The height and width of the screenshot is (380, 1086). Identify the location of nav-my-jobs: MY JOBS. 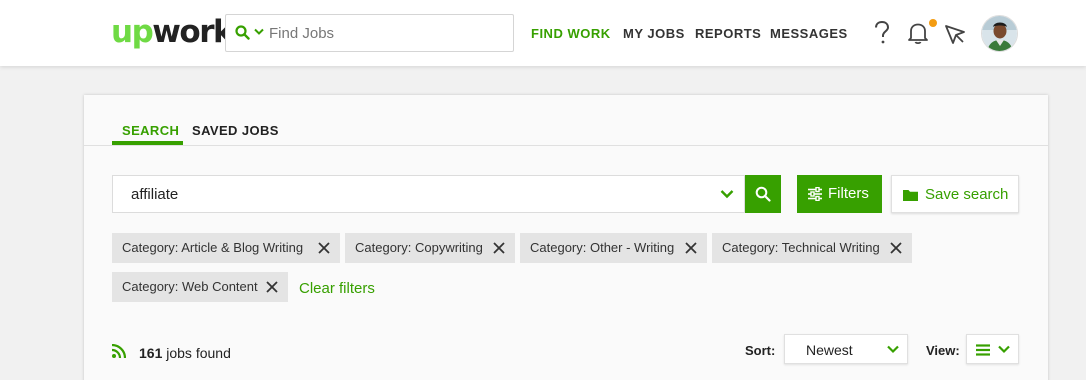
(654, 33).